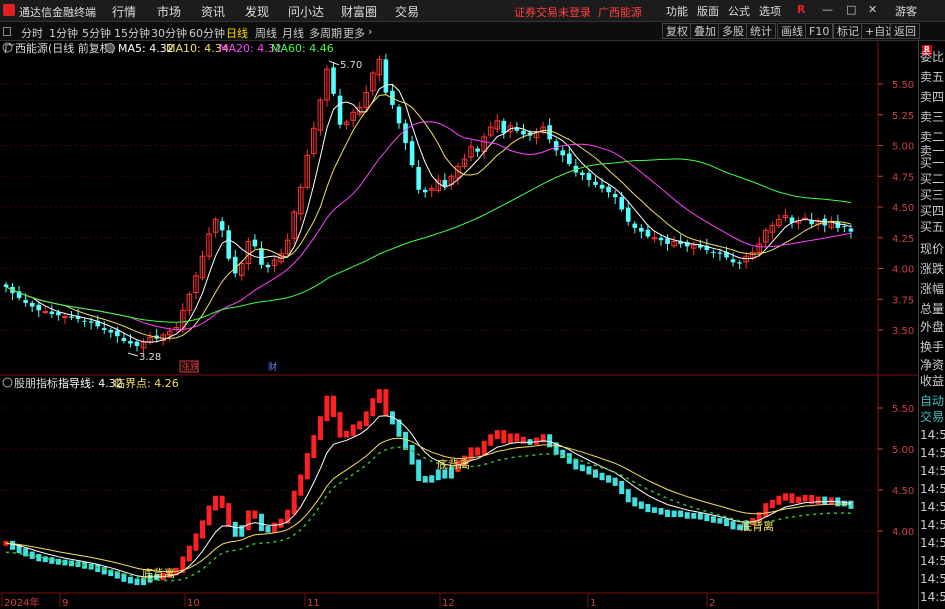 Image resolution: width=945 pixels, height=609 pixels. Describe the element at coordinates (207, 33) in the screenshot. I see `period-60min: 60分钟` at that location.